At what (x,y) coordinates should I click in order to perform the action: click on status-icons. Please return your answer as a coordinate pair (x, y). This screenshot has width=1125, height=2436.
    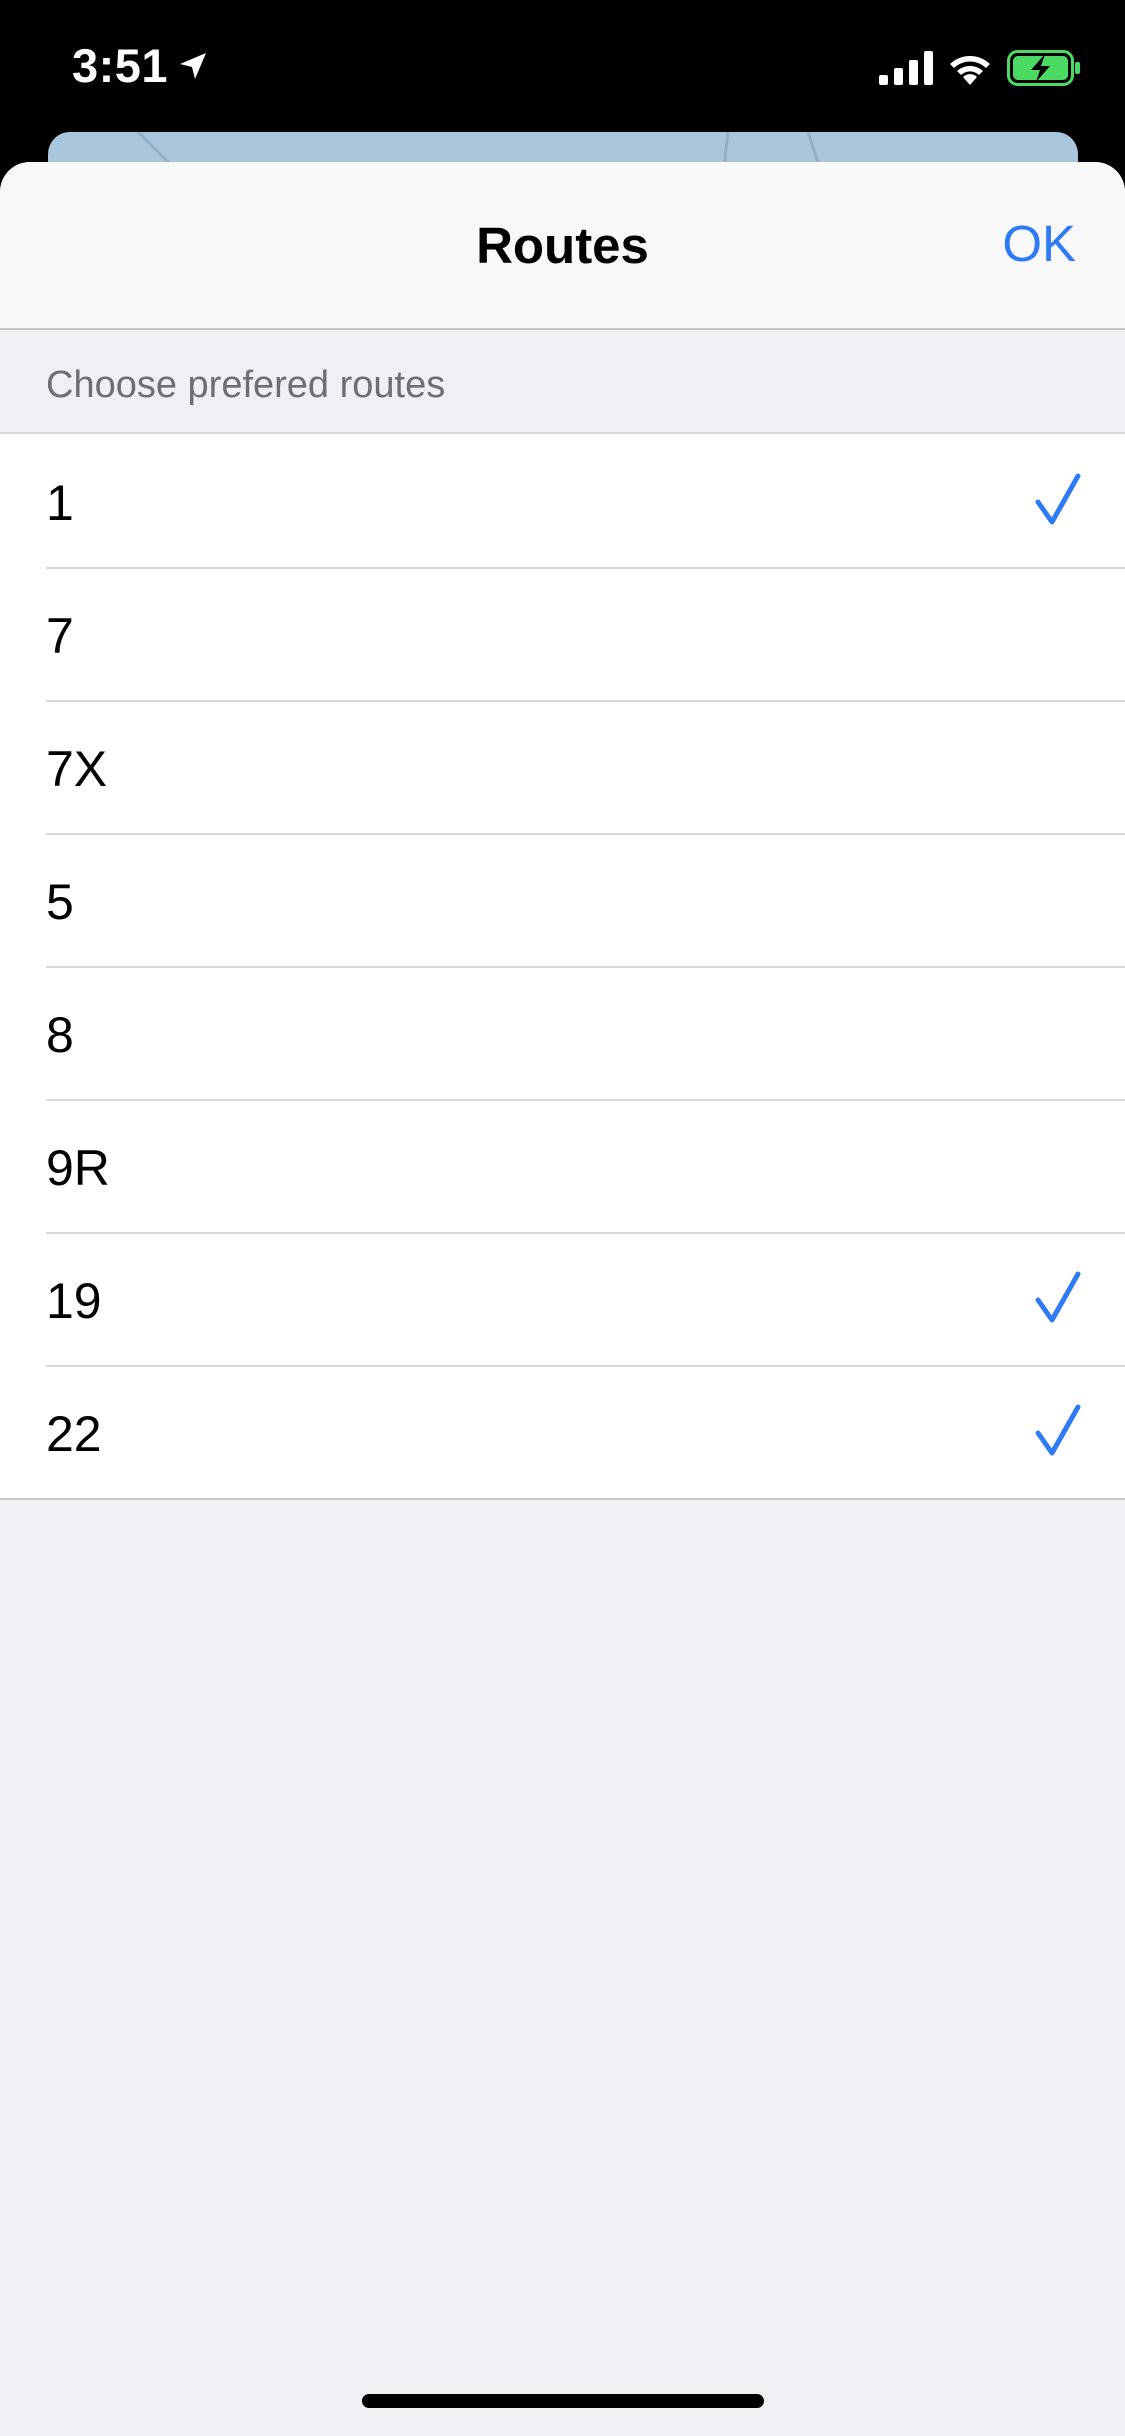
    Looking at the image, I should click on (980, 68).